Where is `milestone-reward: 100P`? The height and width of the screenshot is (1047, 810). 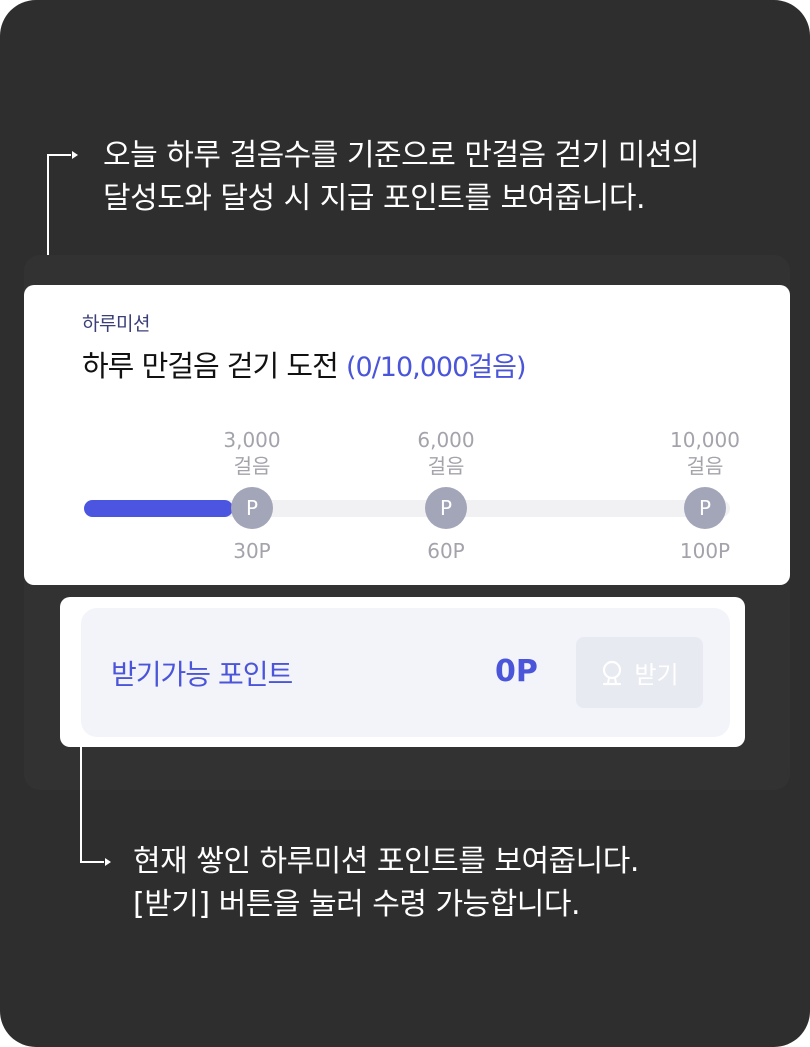
milestone-reward: 100P is located at coordinates (705, 551).